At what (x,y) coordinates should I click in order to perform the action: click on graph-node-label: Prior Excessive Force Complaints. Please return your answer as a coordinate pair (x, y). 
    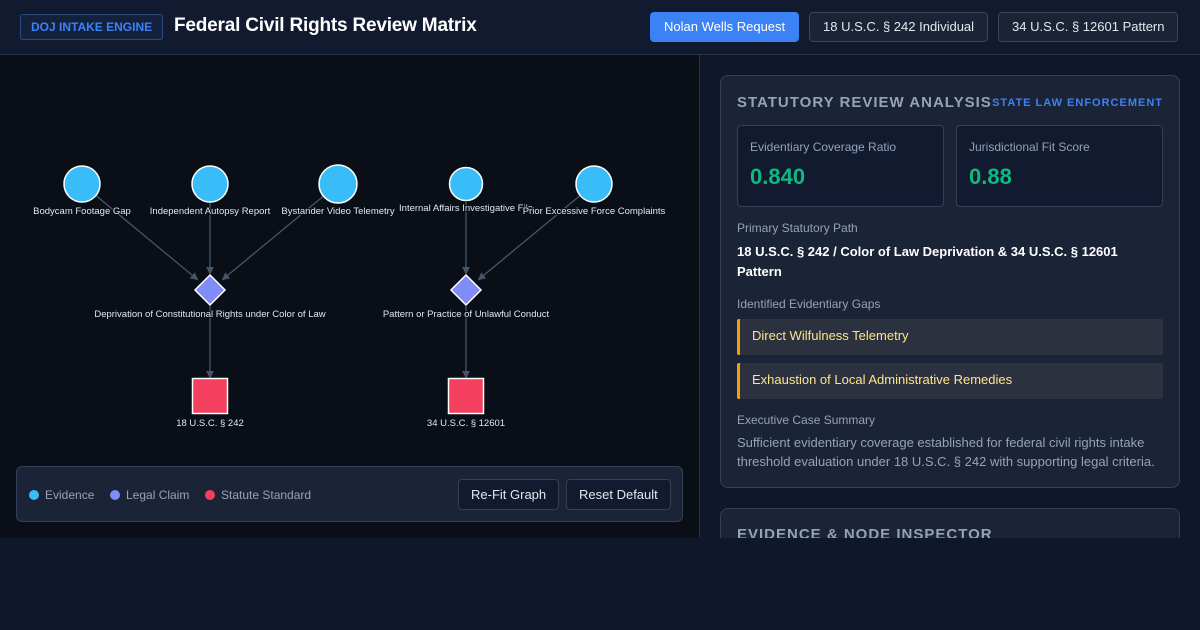
    Looking at the image, I should click on (594, 211).